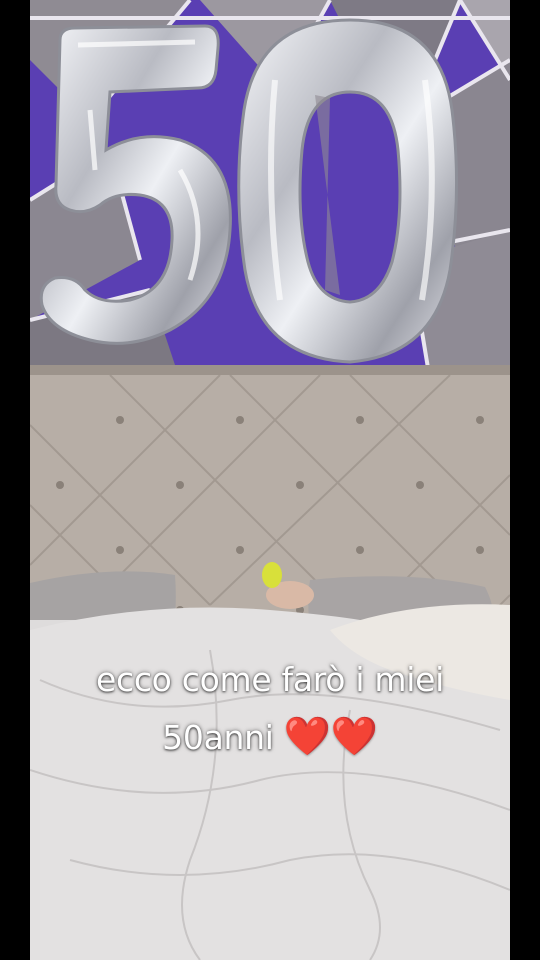  I want to click on balloon-zero, so click(348, 191).